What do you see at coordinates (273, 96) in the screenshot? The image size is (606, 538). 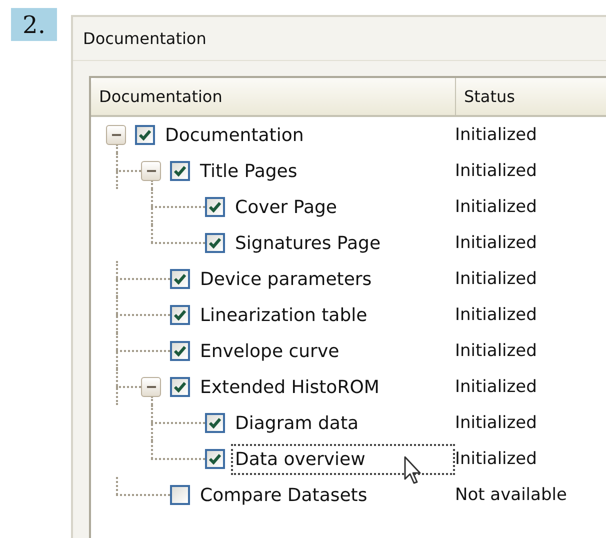 I see `column-header: Documentation` at bounding box center [273, 96].